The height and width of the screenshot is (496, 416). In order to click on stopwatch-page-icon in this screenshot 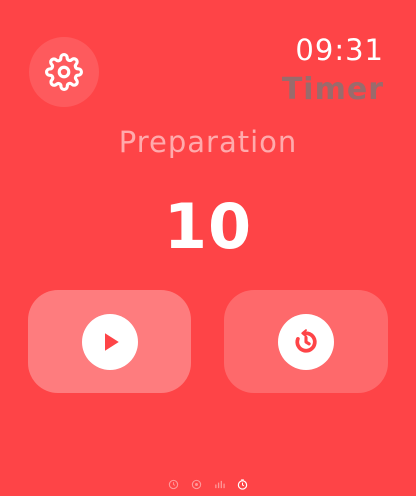, I will do `click(242, 484)`.